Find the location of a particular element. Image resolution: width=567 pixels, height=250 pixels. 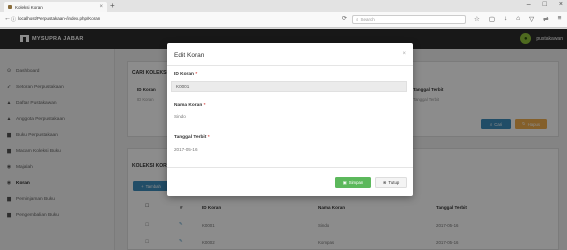

save-icon: ▣ is located at coordinates (344, 182).